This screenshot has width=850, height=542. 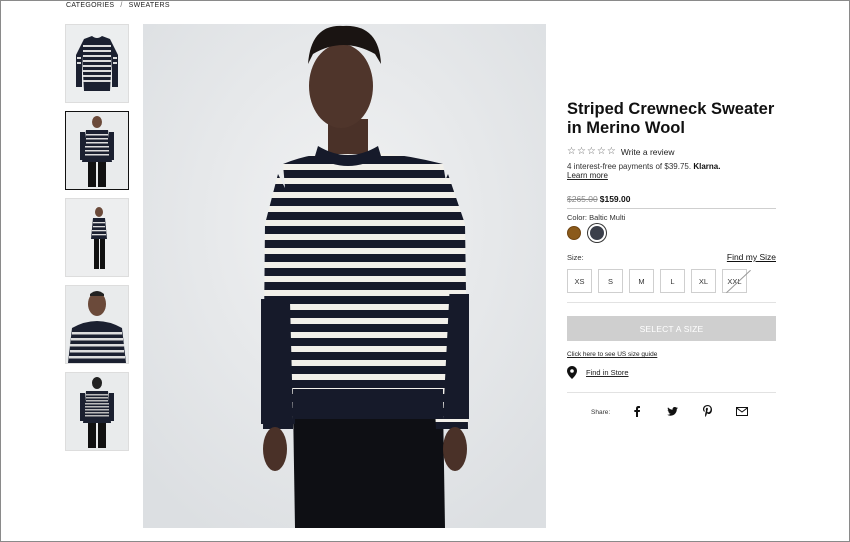 What do you see at coordinates (97, 63) in the screenshot?
I see `thumbnail-flat-lay` at bounding box center [97, 63].